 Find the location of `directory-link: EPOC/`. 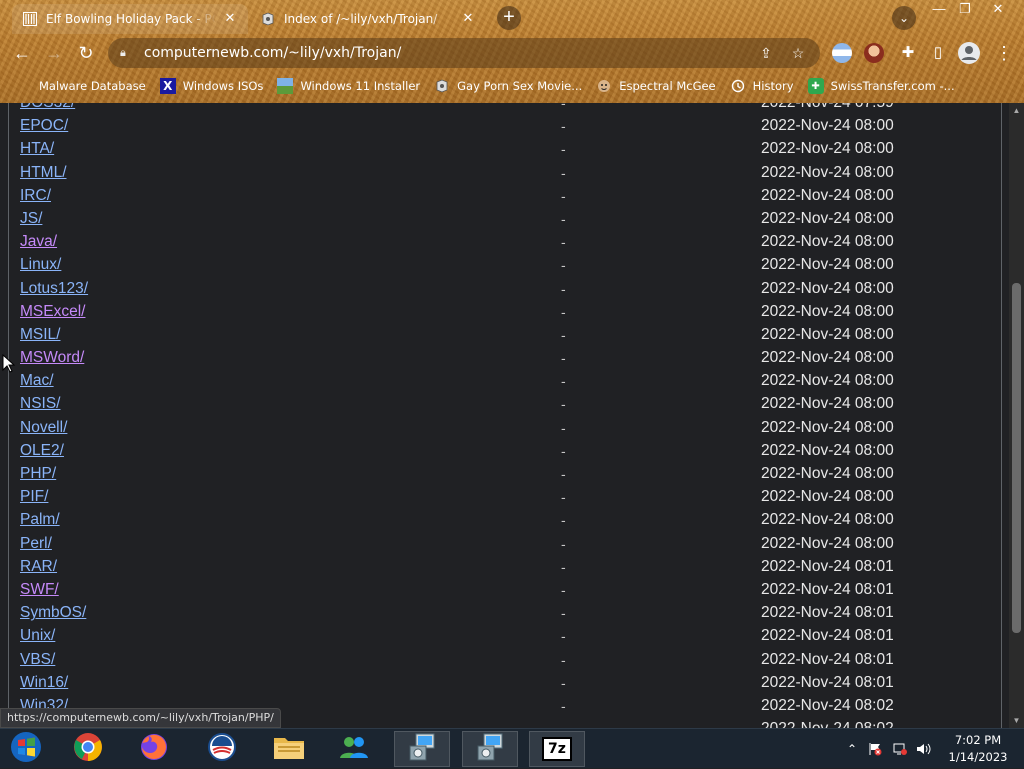

directory-link: EPOC/ is located at coordinates (44, 126).